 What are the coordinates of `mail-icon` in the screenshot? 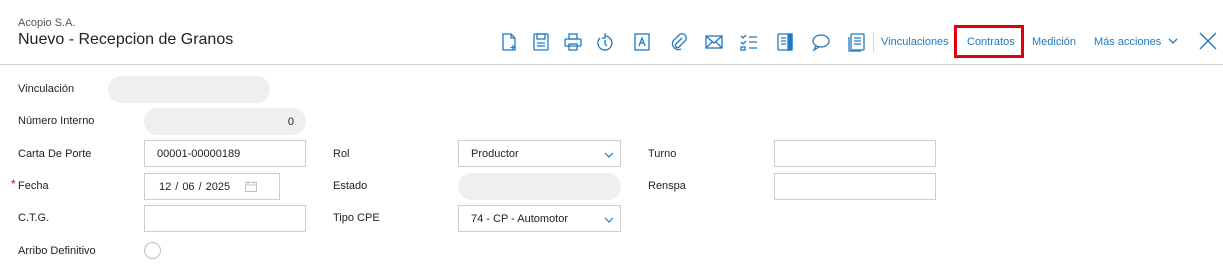 It's located at (714, 42).